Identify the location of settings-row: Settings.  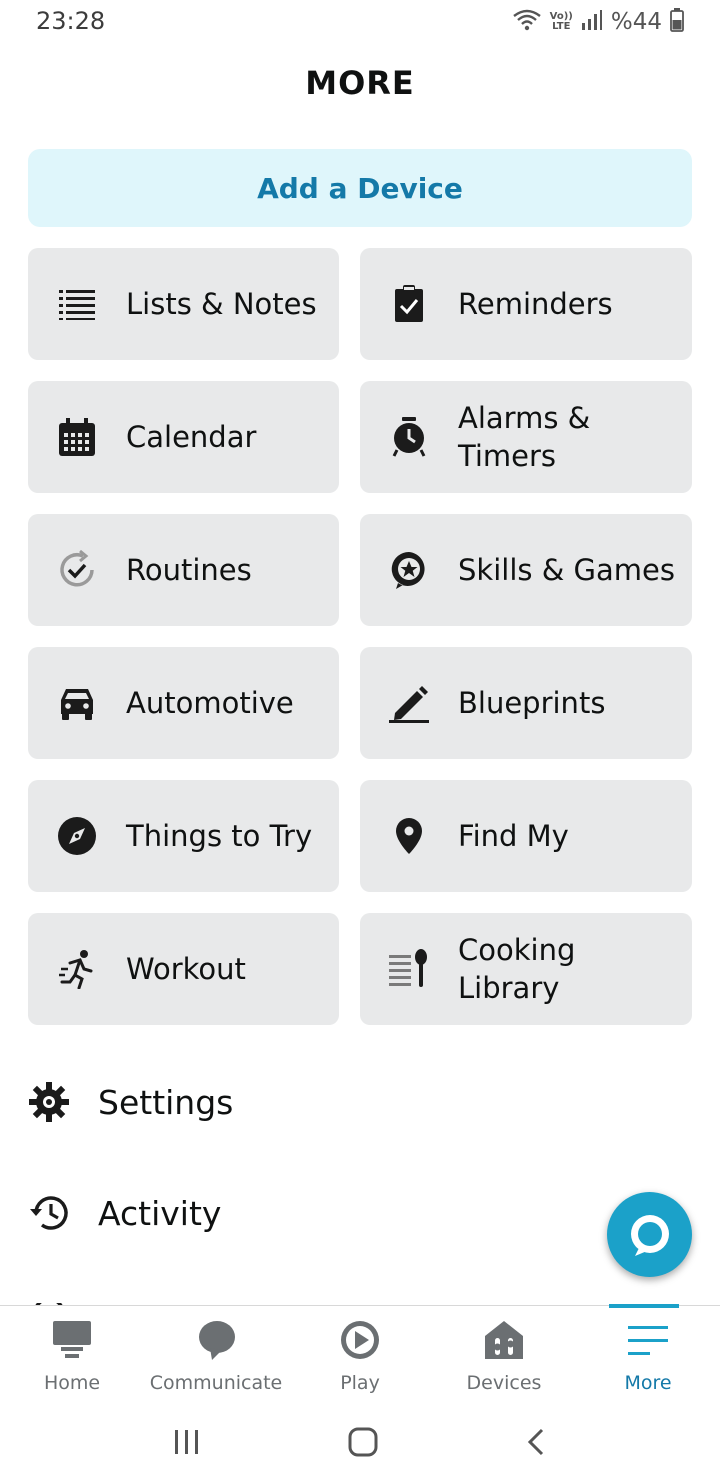
(130, 1102).